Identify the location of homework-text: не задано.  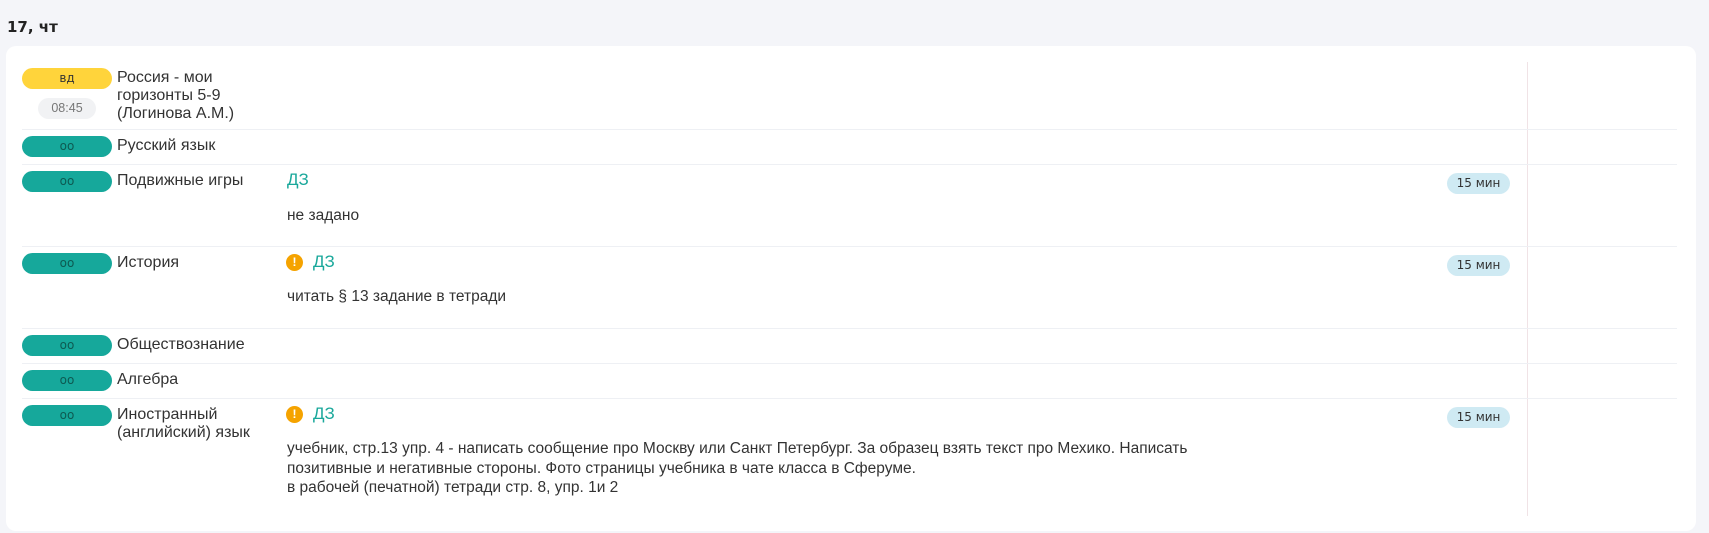
(323, 215).